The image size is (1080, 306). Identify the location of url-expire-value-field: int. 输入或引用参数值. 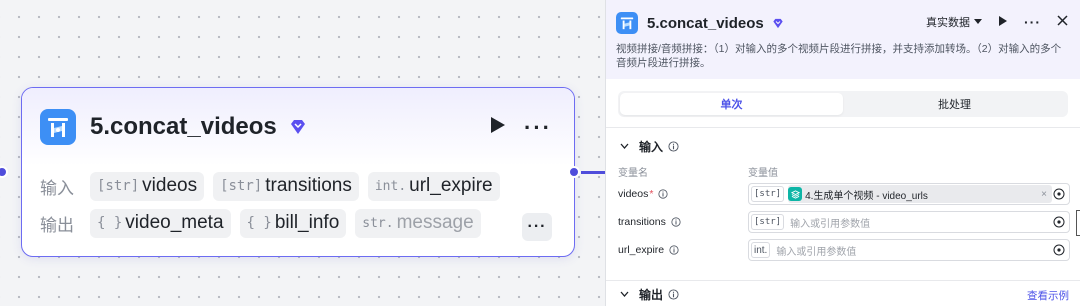
(909, 250).